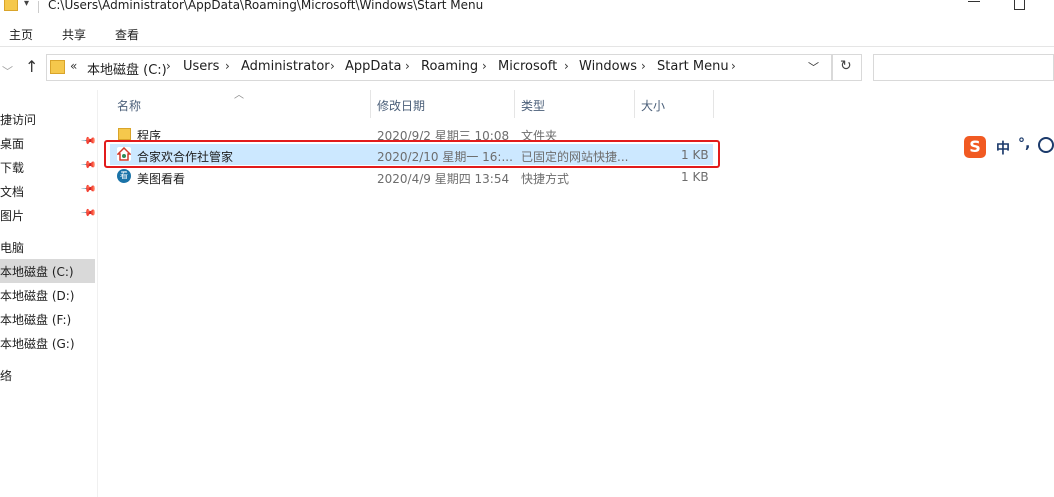  Describe the element at coordinates (31, 66) in the screenshot. I see `up-arrow-icon: ↑` at that location.